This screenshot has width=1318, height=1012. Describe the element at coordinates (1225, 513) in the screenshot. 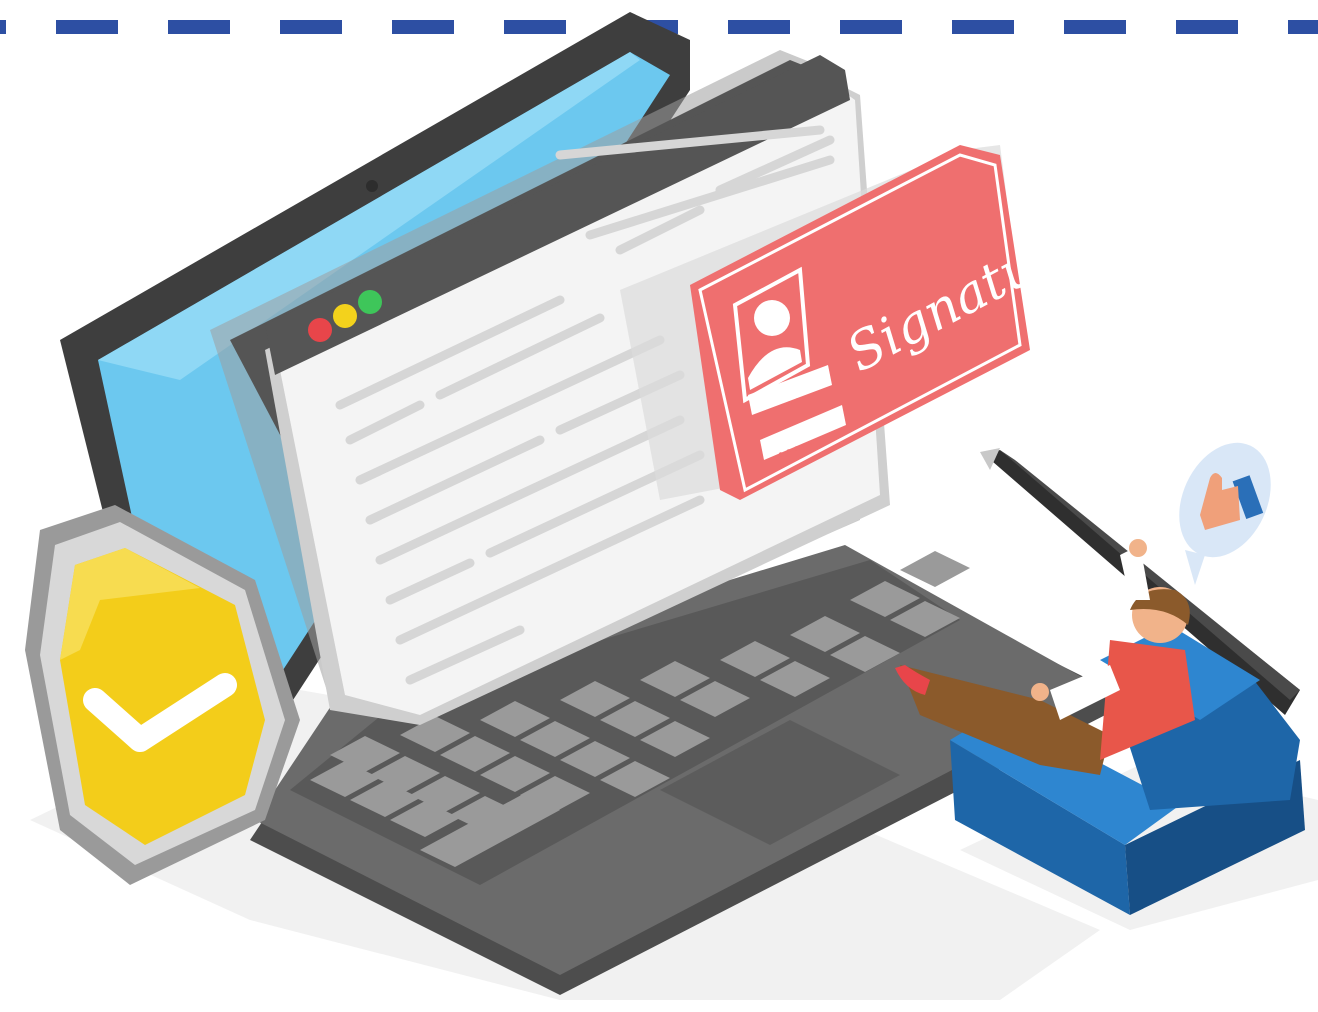

I see `thumbs-up-icon` at that location.